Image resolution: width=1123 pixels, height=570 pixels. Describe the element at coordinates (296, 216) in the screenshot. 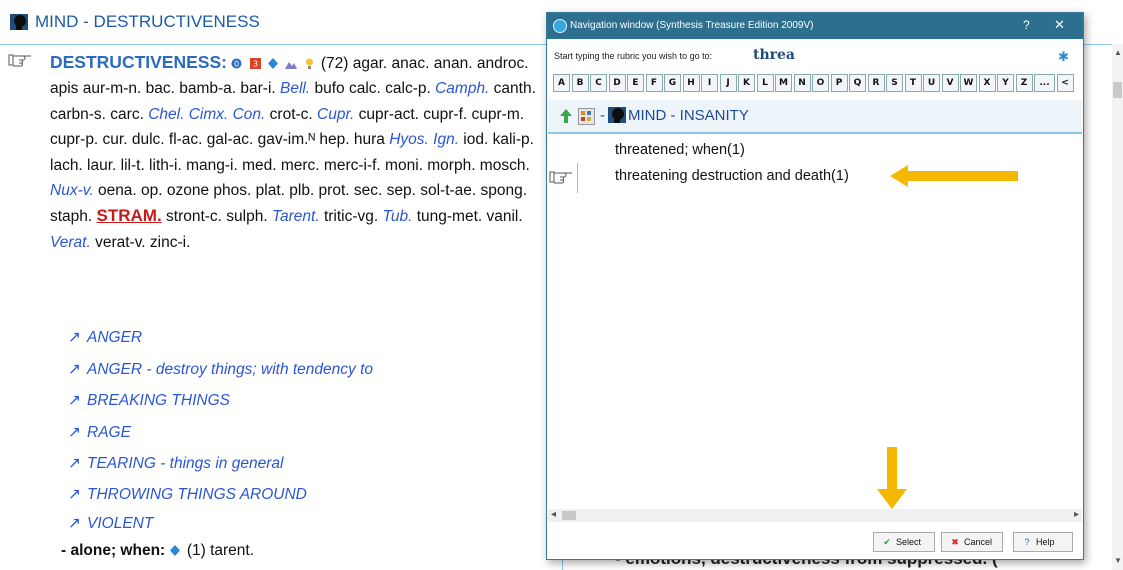

I see `remedy-20: Tarent.` at that location.